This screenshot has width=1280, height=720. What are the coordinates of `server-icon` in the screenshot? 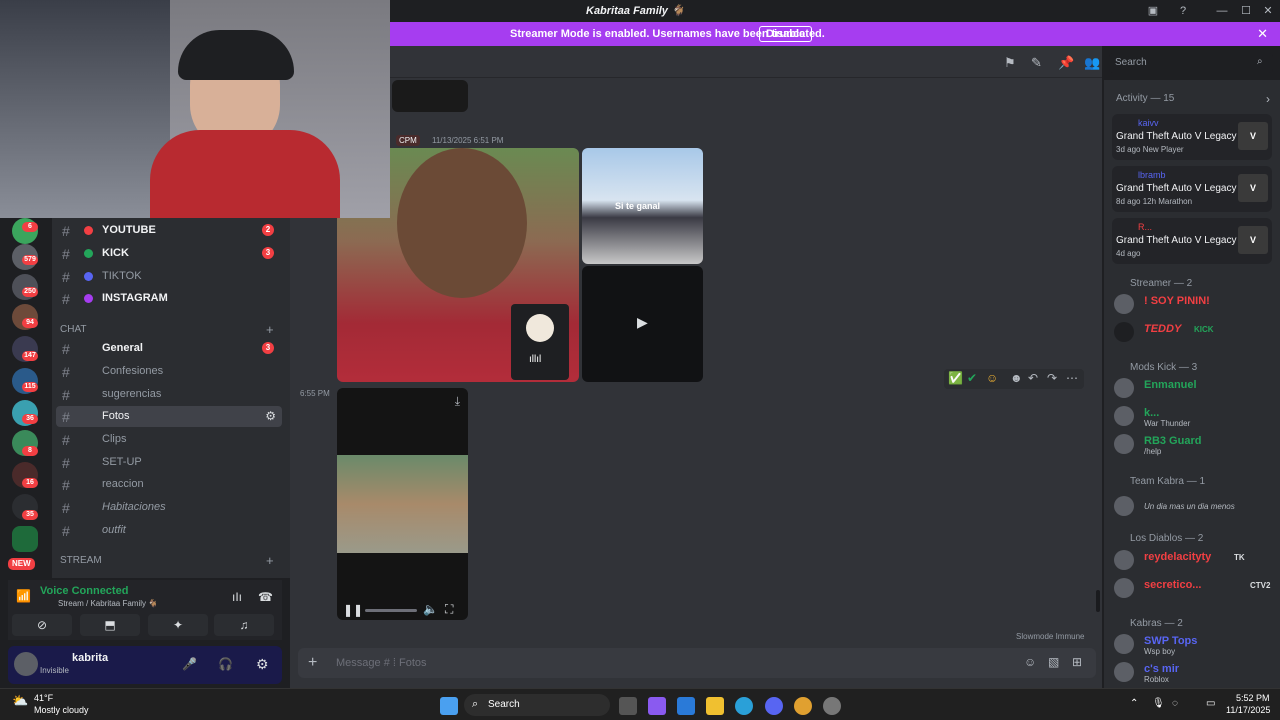 It's located at (25, 539).